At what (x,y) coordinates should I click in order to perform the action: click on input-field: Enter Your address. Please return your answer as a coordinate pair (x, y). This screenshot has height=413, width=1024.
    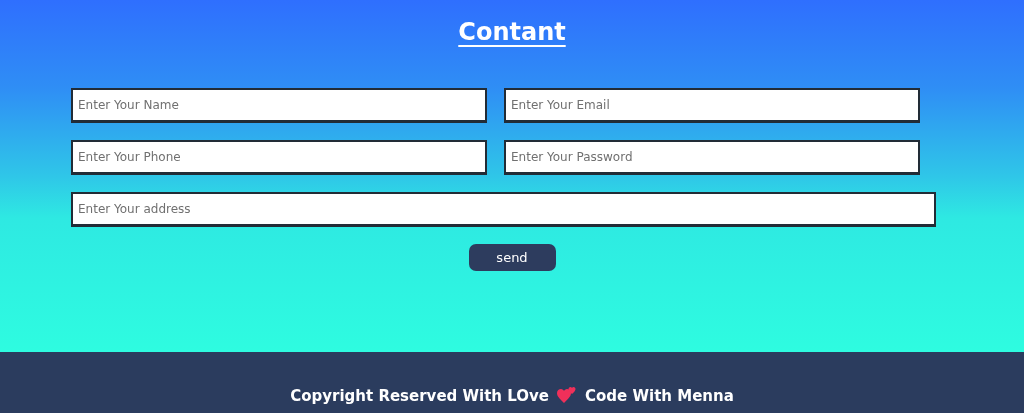
    Looking at the image, I should click on (503, 209).